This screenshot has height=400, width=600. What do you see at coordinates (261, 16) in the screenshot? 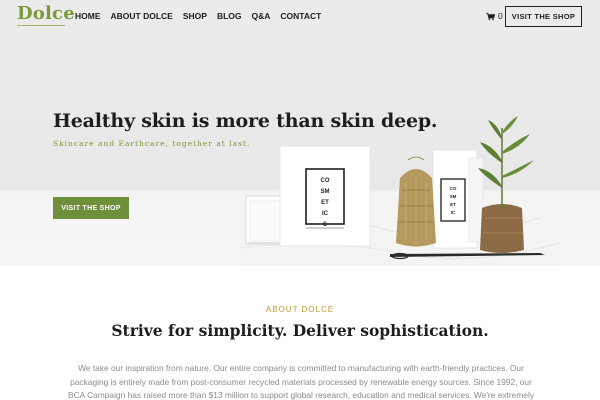
I see `nav-qa: Q&A` at bounding box center [261, 16].